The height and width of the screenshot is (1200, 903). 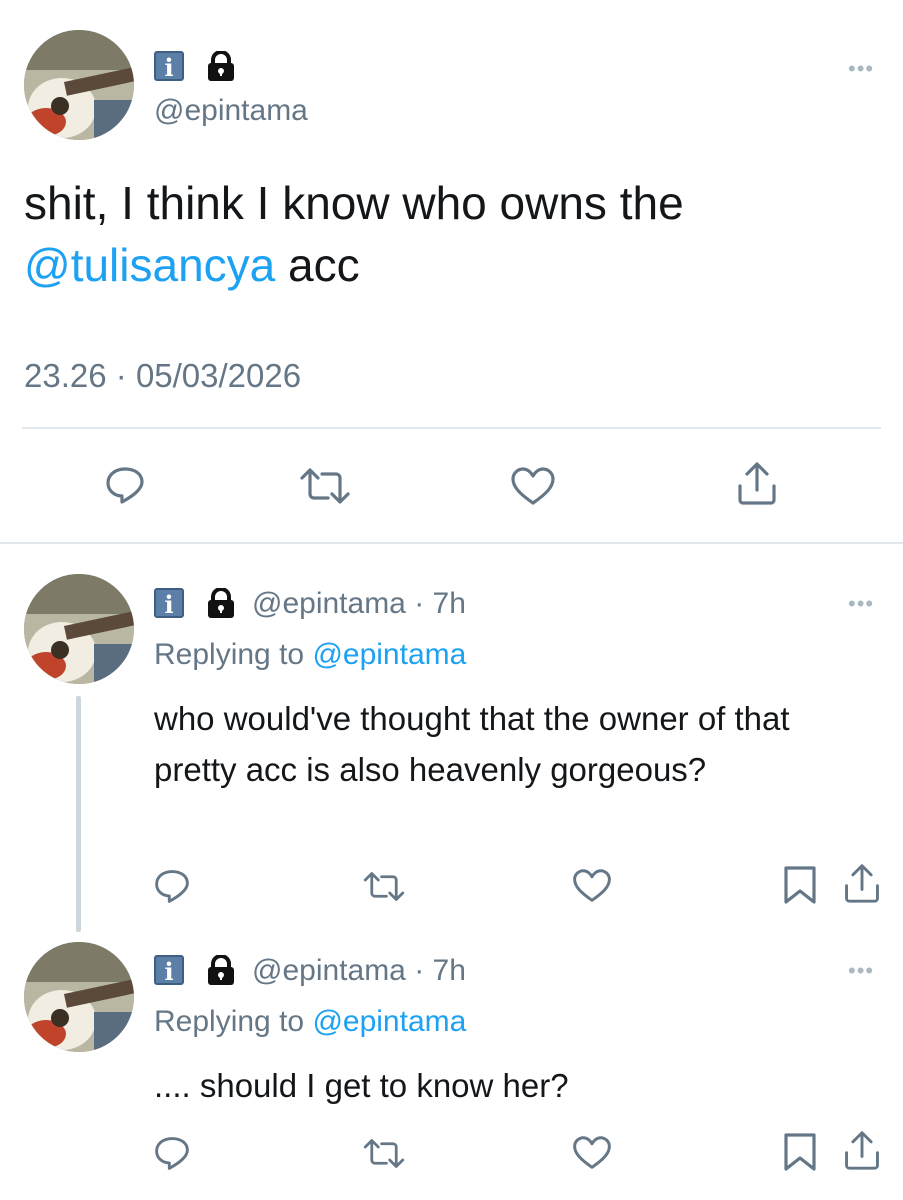 What do you see at coordinates (361, 1085) in the screenshot?
I see `reply-text: .... should I get to know her?` at bounding box center [361, 1085].